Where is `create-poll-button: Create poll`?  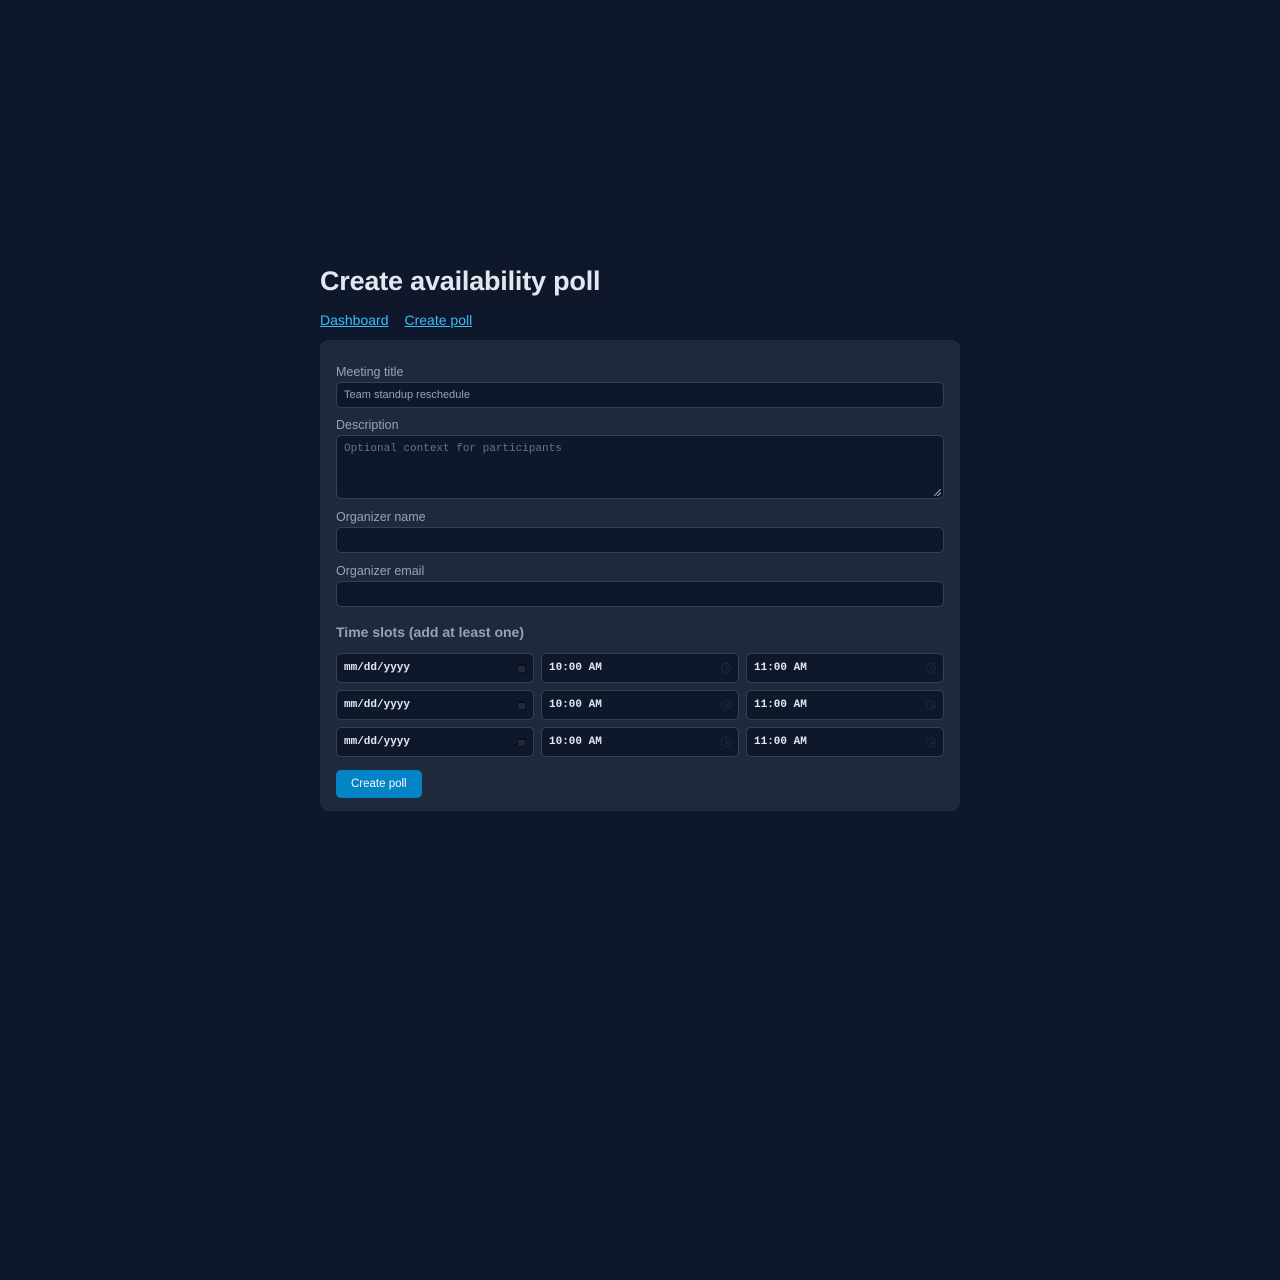 create-poll-button: Create poll is located at coordinates (379, 784).